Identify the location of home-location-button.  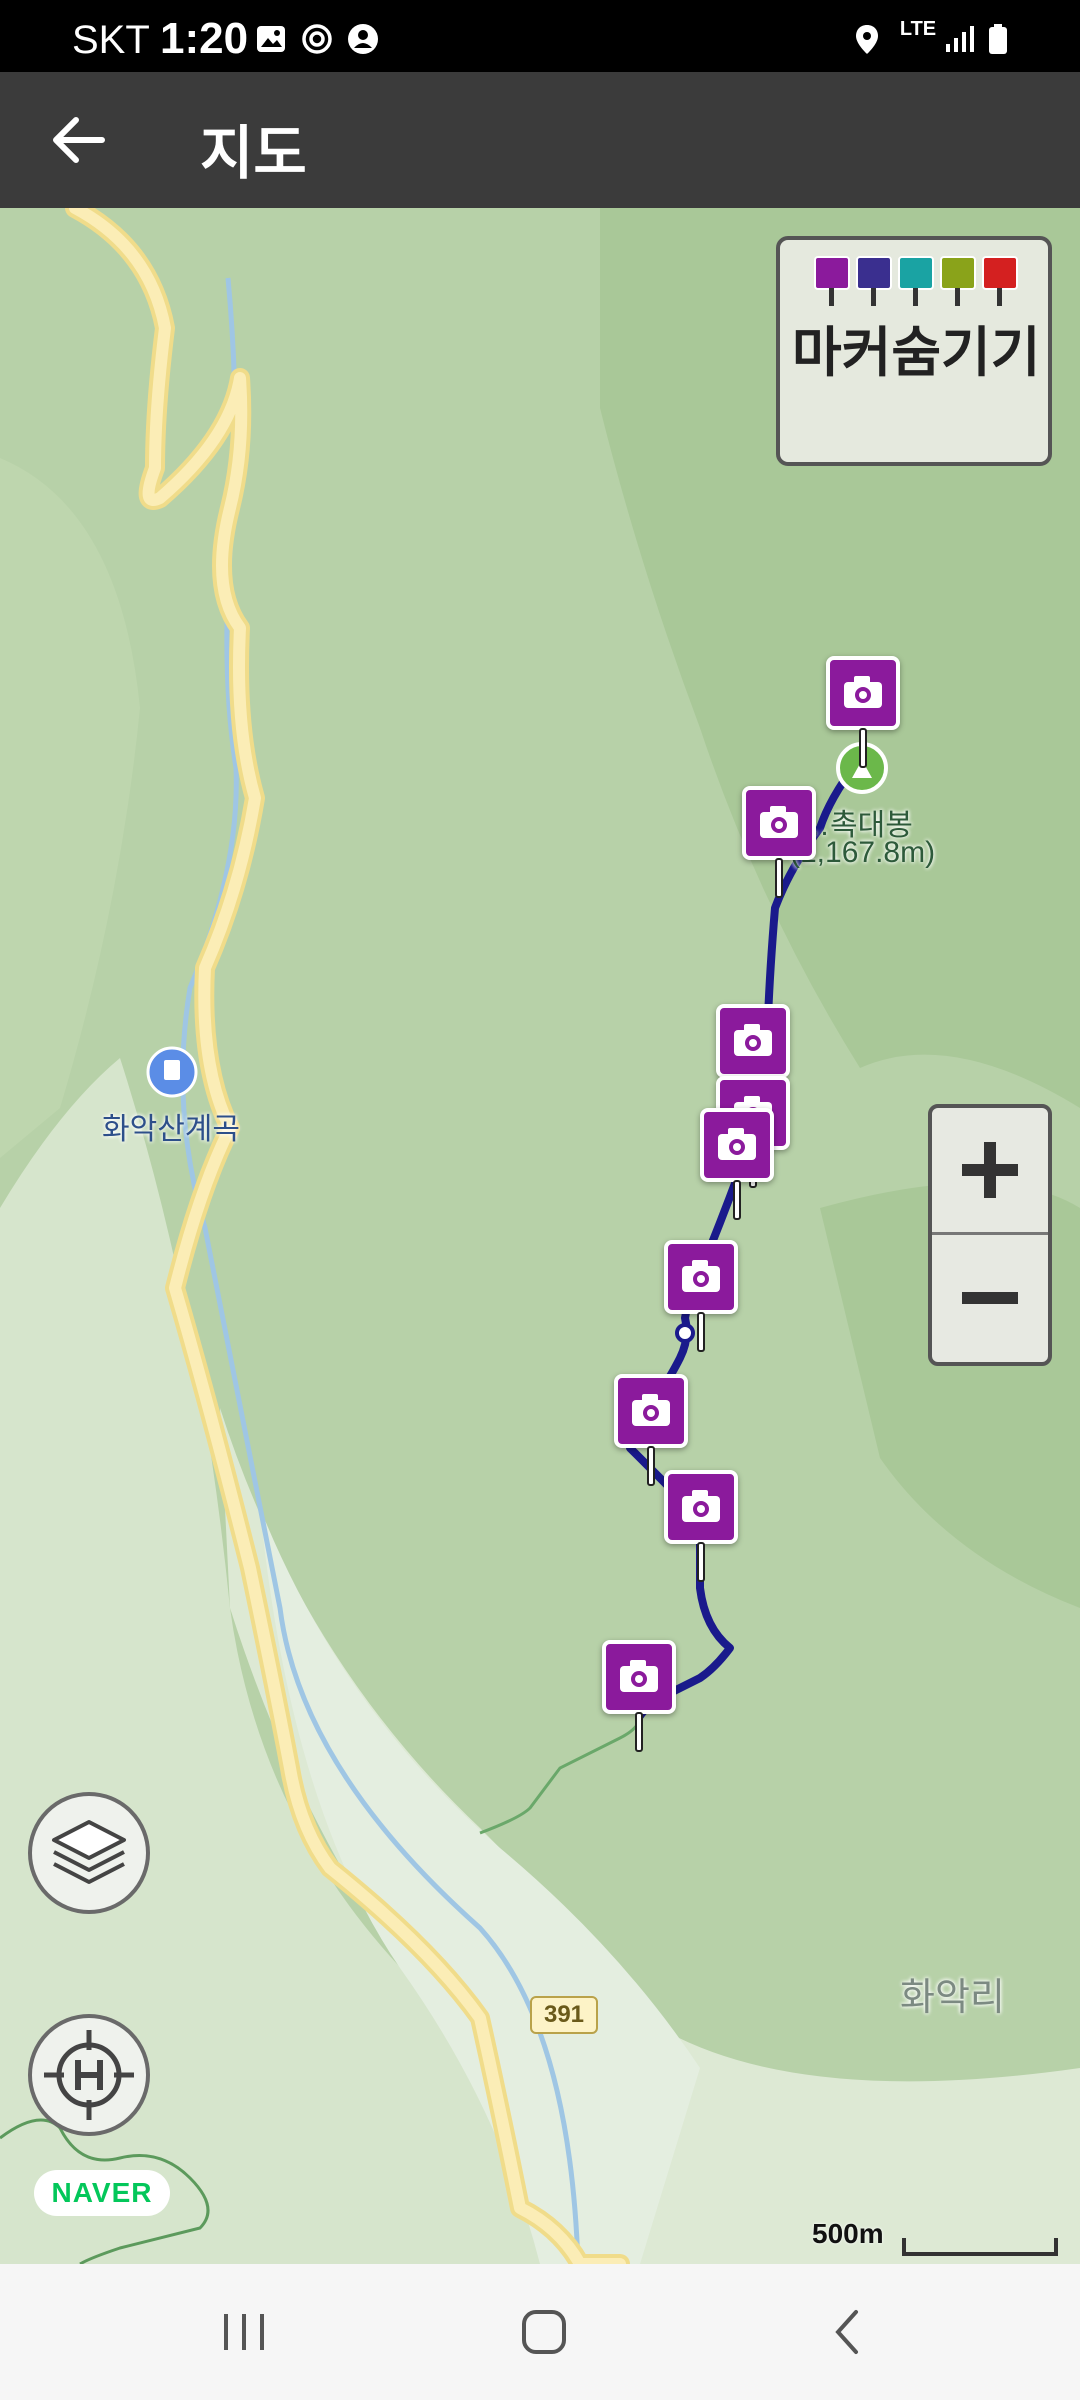
(89, 2075).